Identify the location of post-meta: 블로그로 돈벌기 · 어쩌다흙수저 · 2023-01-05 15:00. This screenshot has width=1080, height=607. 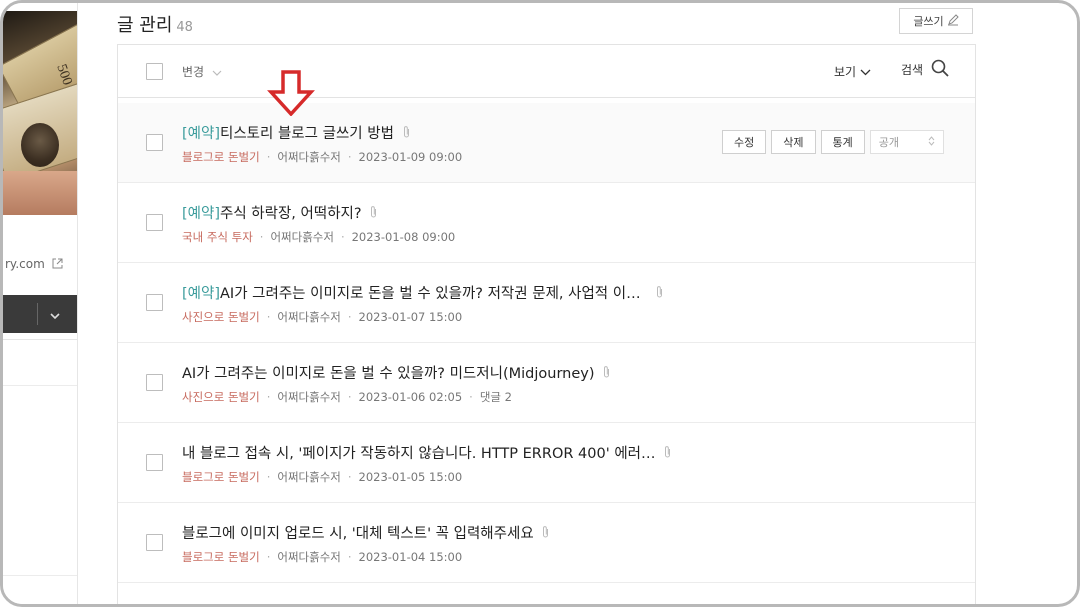
(322, 477).